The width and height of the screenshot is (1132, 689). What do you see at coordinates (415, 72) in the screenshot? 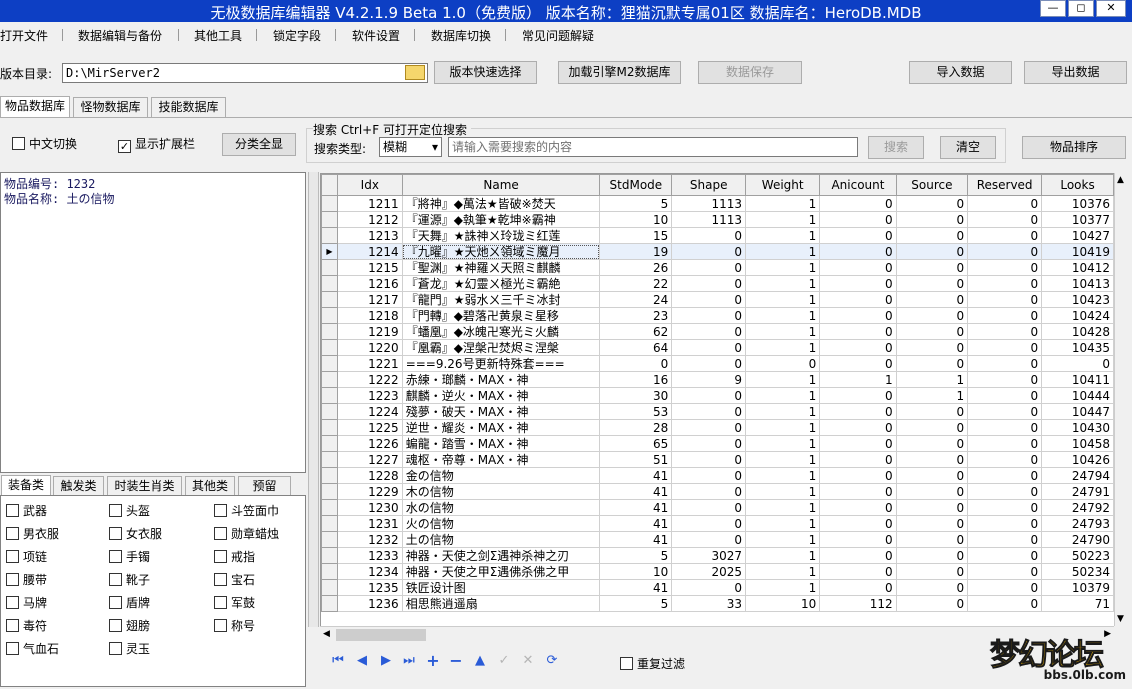
I see `folder-icon` at bounding box center [415, 72].